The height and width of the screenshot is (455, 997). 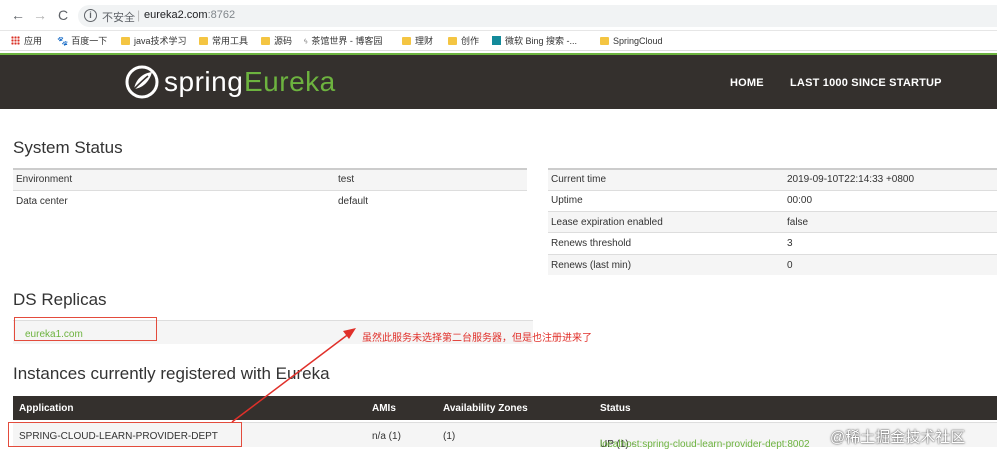 I want to click on column-header-zones: Availability Zones, so click(x=485, y=408).